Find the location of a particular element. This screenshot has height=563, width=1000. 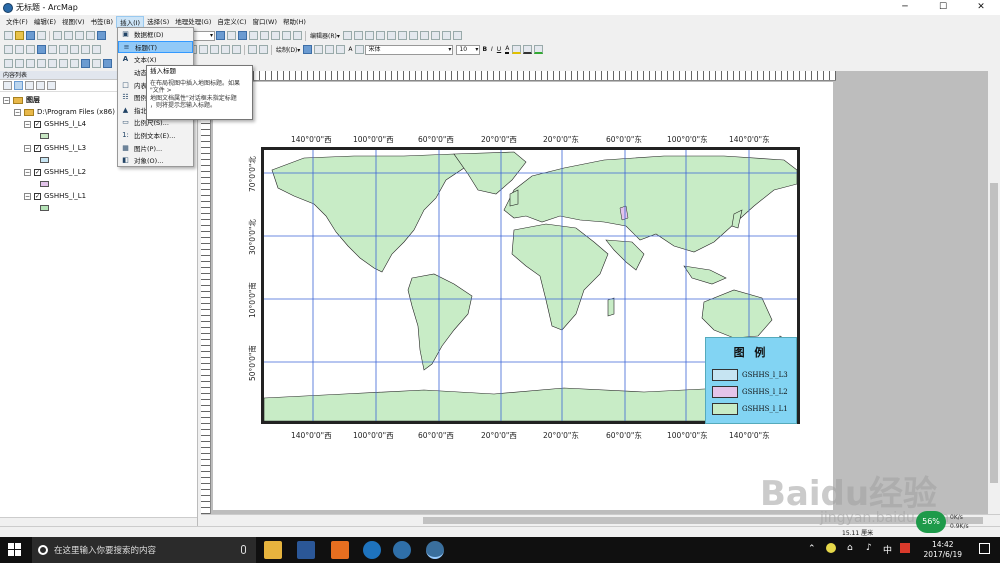

word-icon is located at coordinates (306, 550).